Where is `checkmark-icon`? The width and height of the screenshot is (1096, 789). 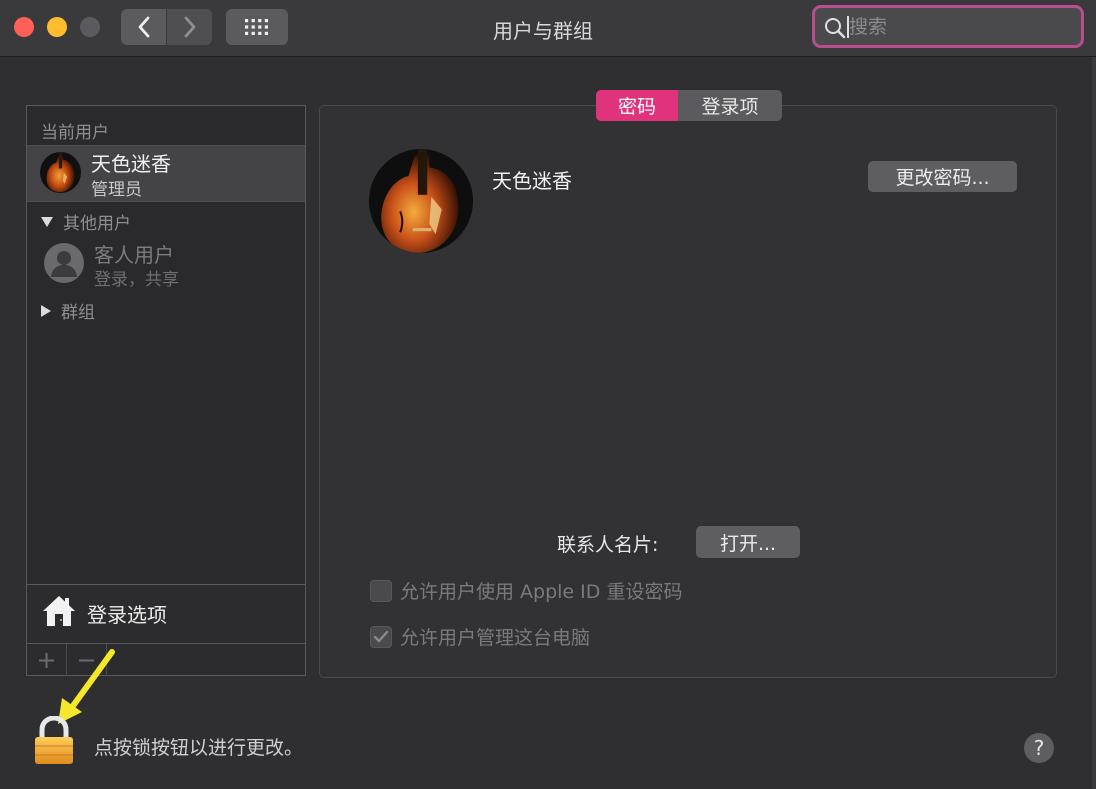
checkmark-icon is located at coordinates (381, 636).